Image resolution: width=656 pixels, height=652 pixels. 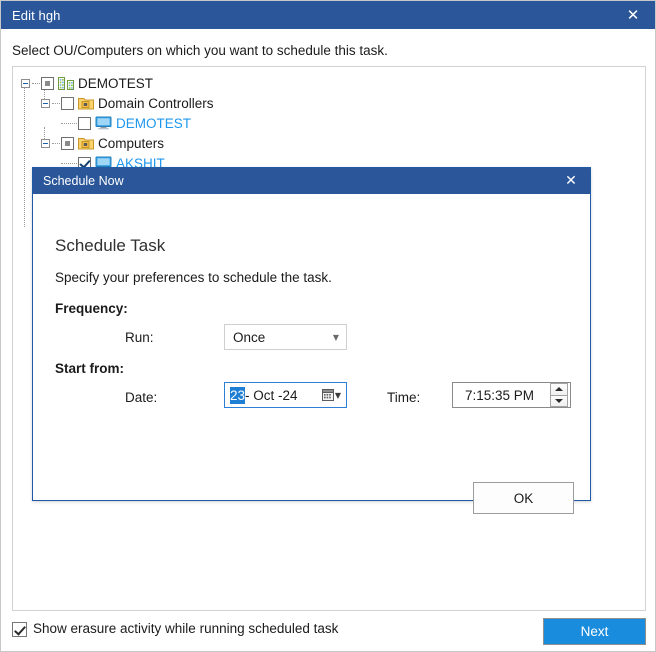 I want to click on time-stepper-down, so click(x=559, y=400).